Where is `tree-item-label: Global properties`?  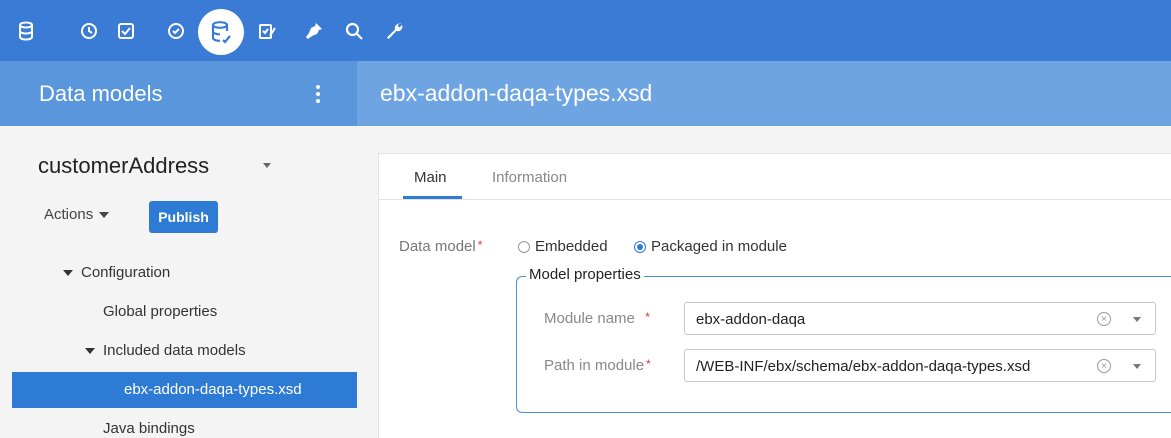
tree-item-label: Global properties is located at coordinates (160, 311).